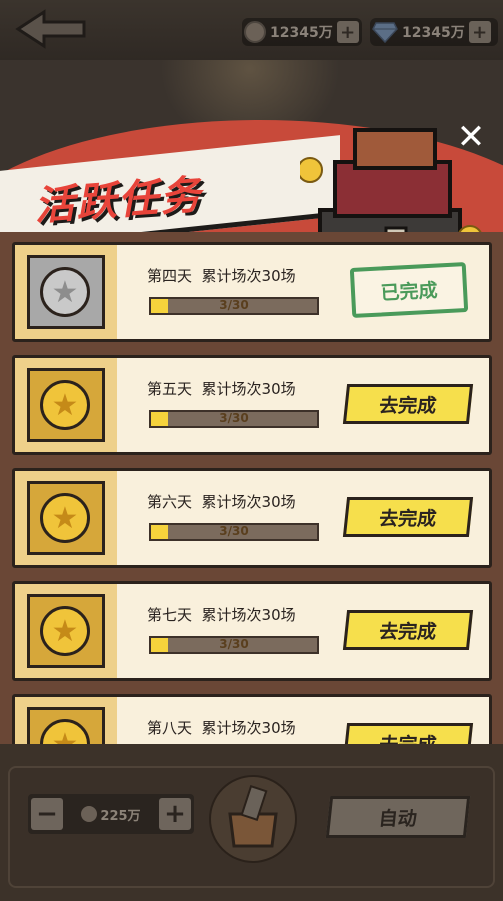 This screenshot has height=901, width=503. Describe the element at coordinates (221, 276) in the screenshot. I see `task-description: 第四天 累计场次30场` at that location.